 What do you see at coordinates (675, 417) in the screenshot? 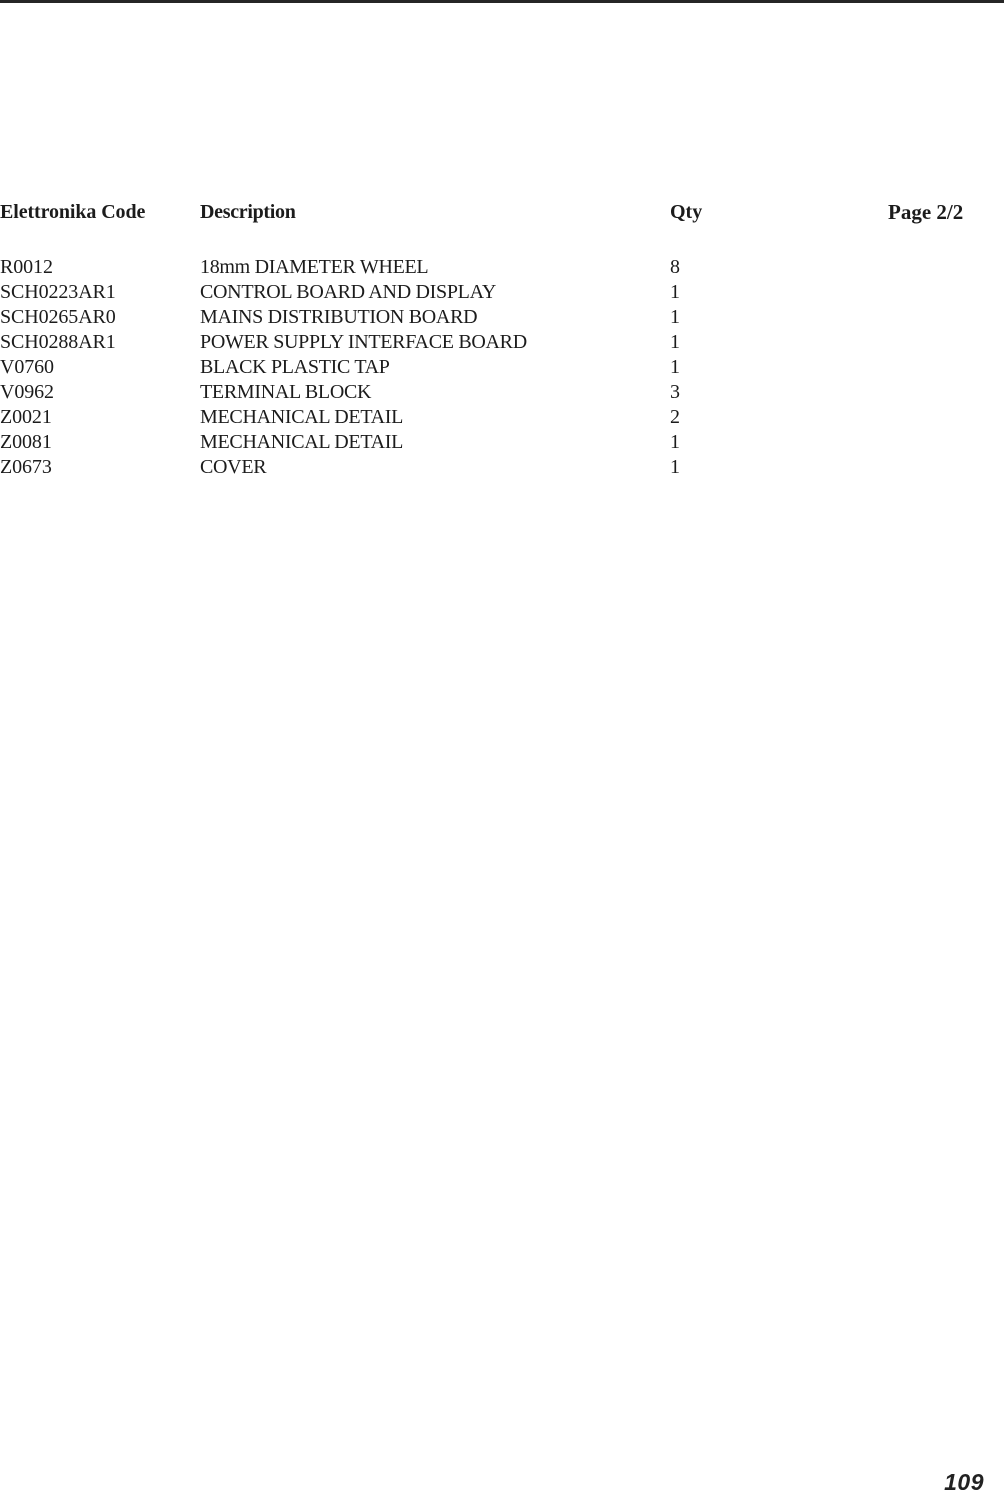
I see `cell-qty: 2` at bounding box center [675, 417].